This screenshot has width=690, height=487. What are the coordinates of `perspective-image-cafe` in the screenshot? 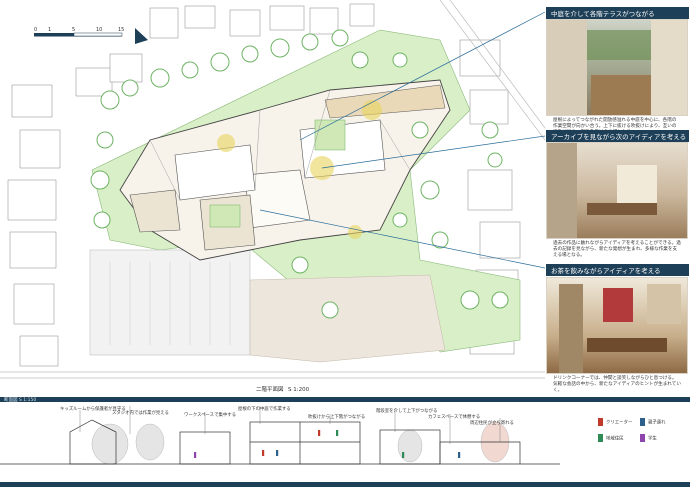 It's located at (617, 325).